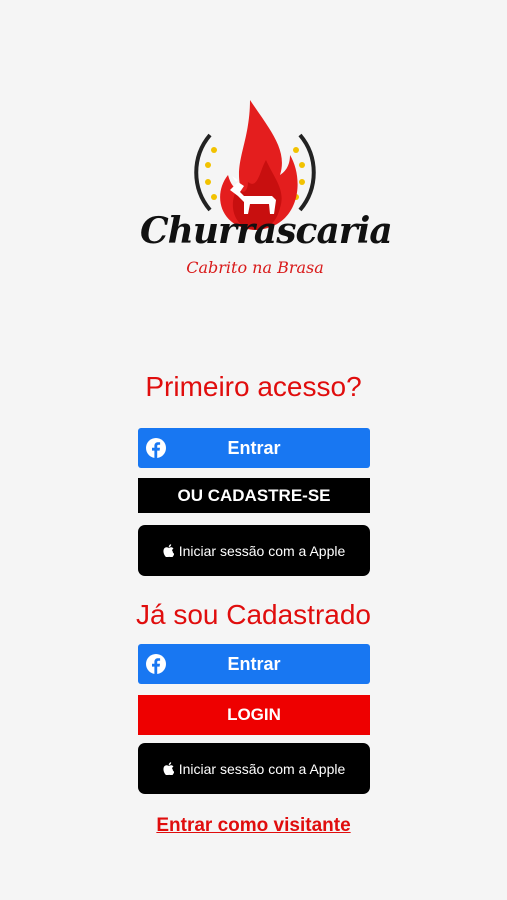 Image resolution: width=507 pixels, height=900 pixels. What do you see at coordinates (255, 267) in the screenshot?
I see `logo-subtitle: Cabrito na Brasa` at bounding box center [255, 267].